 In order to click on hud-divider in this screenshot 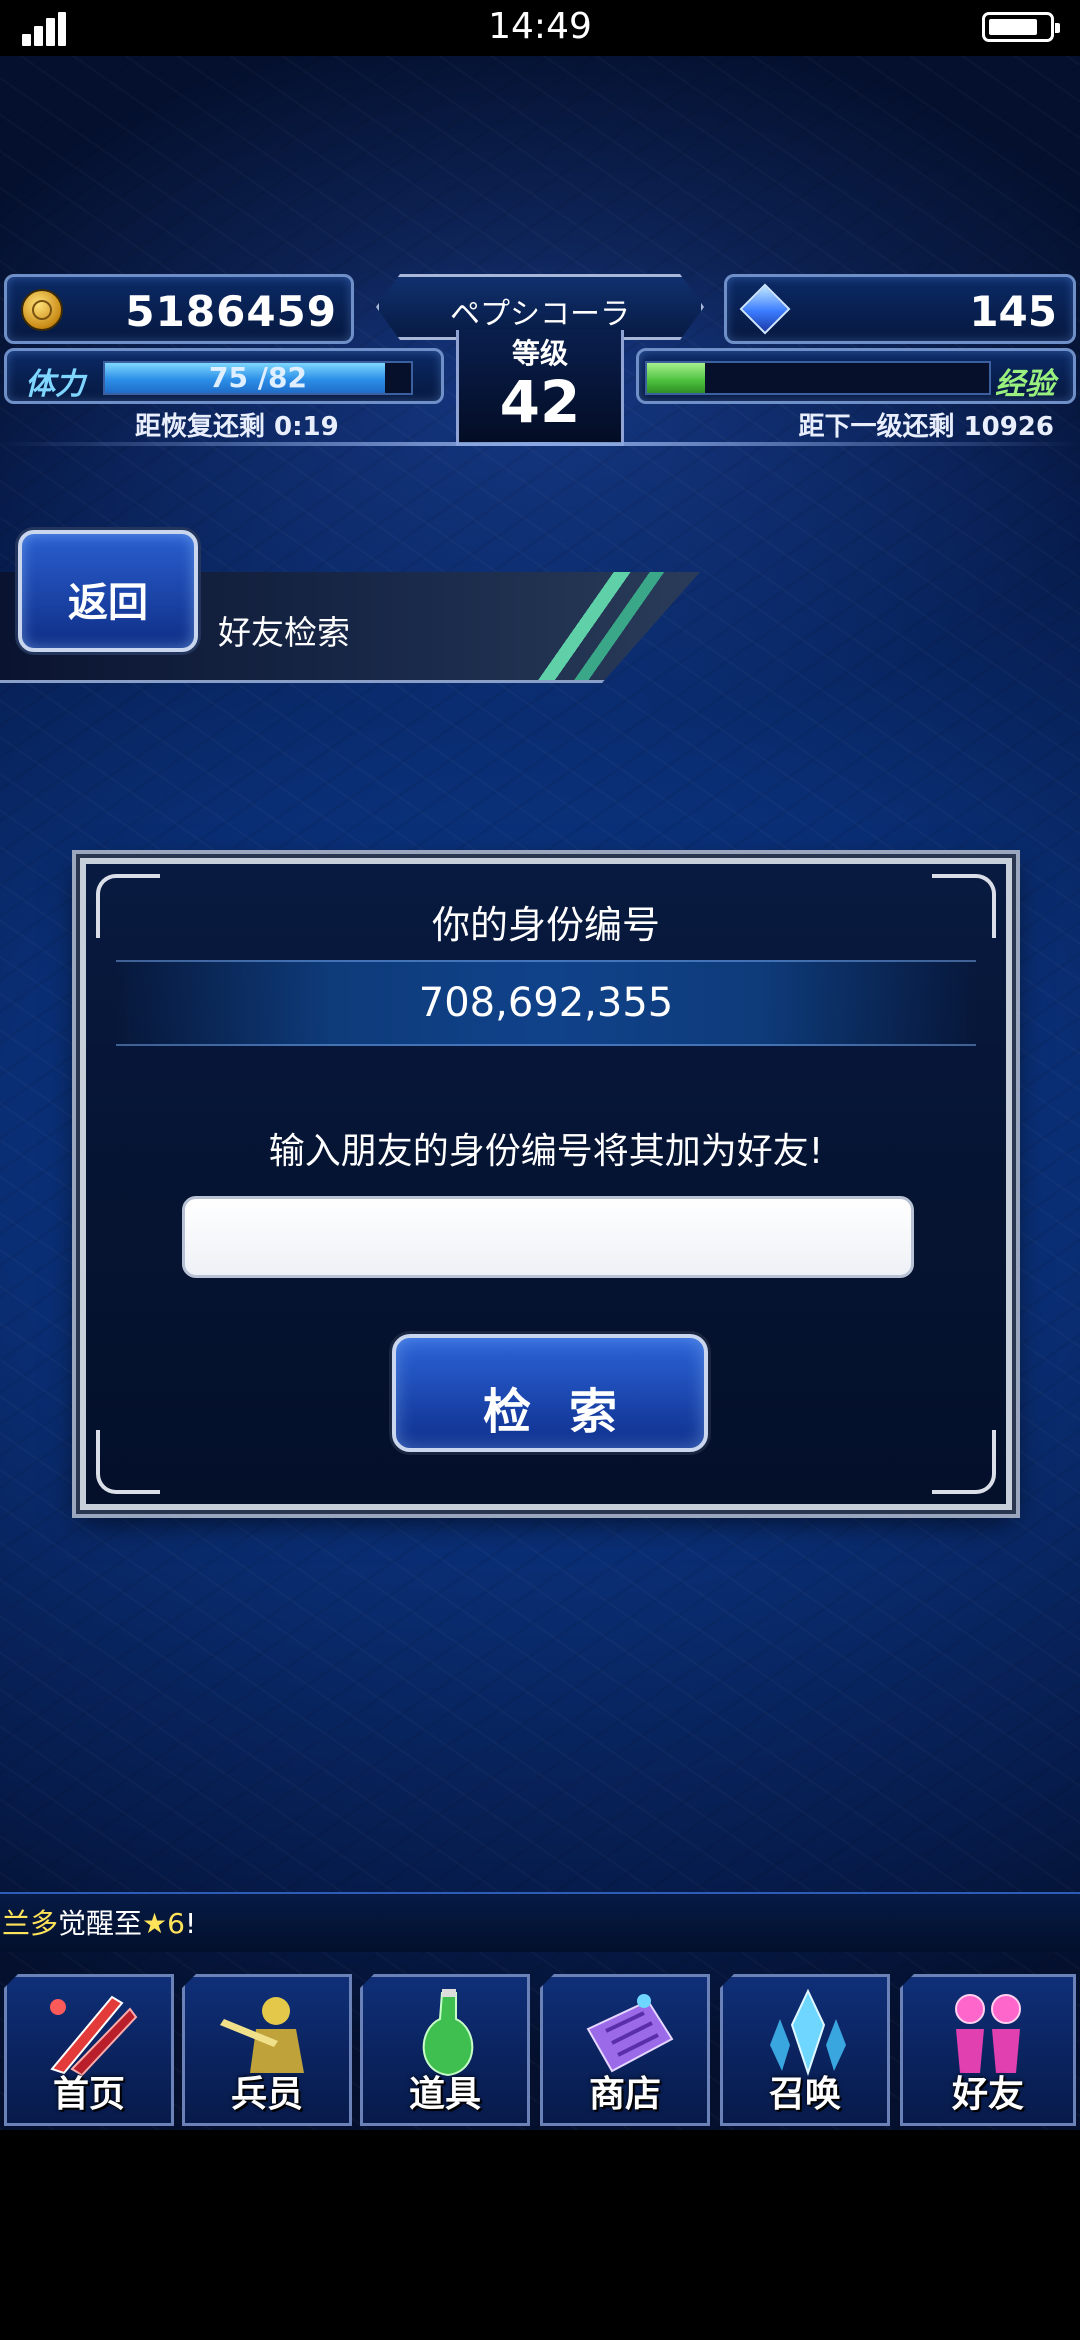, I will do `click(540, 444)`.